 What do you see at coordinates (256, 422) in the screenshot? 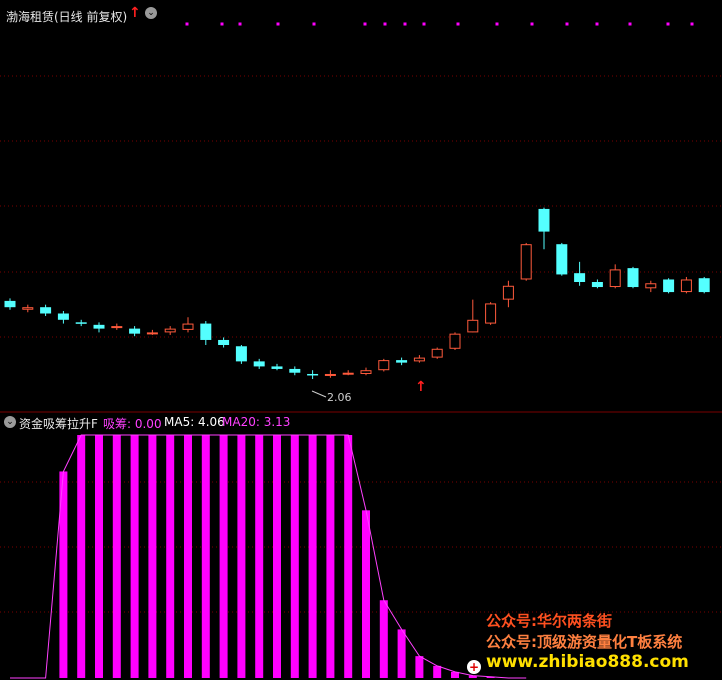
I see `ma20-value-label: MA20: 3.13` at bounding box center [256, 422].